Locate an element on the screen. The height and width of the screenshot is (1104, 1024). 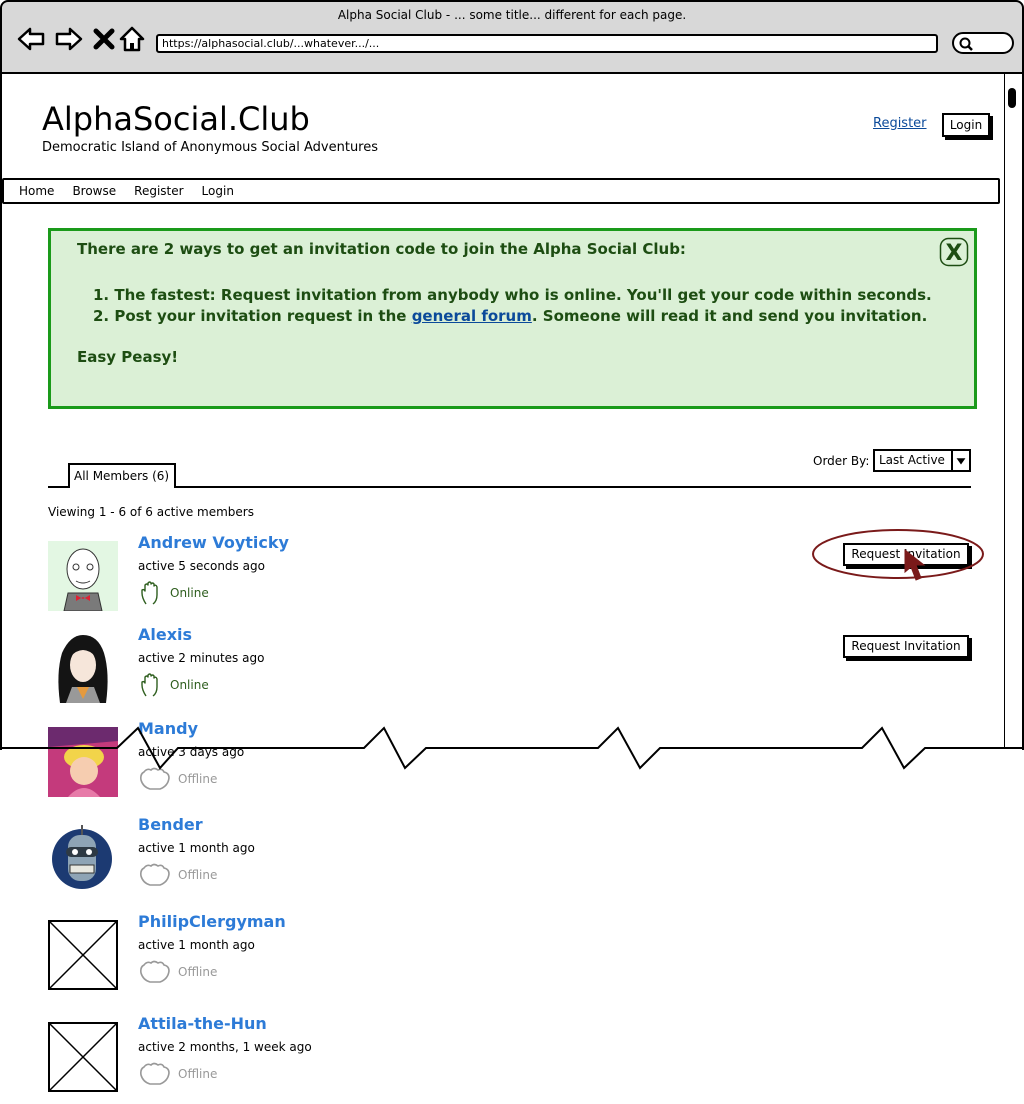
mouse-cursor-icon is located at coordinates (915, 564).